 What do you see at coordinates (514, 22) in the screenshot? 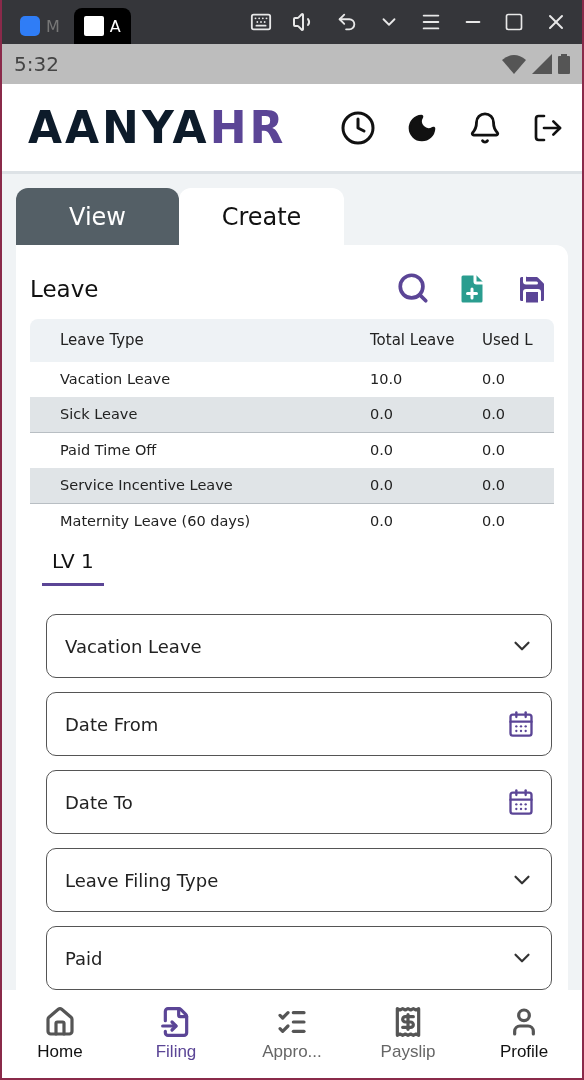
I see `maximize-icon` at bounding box center [514, 22].